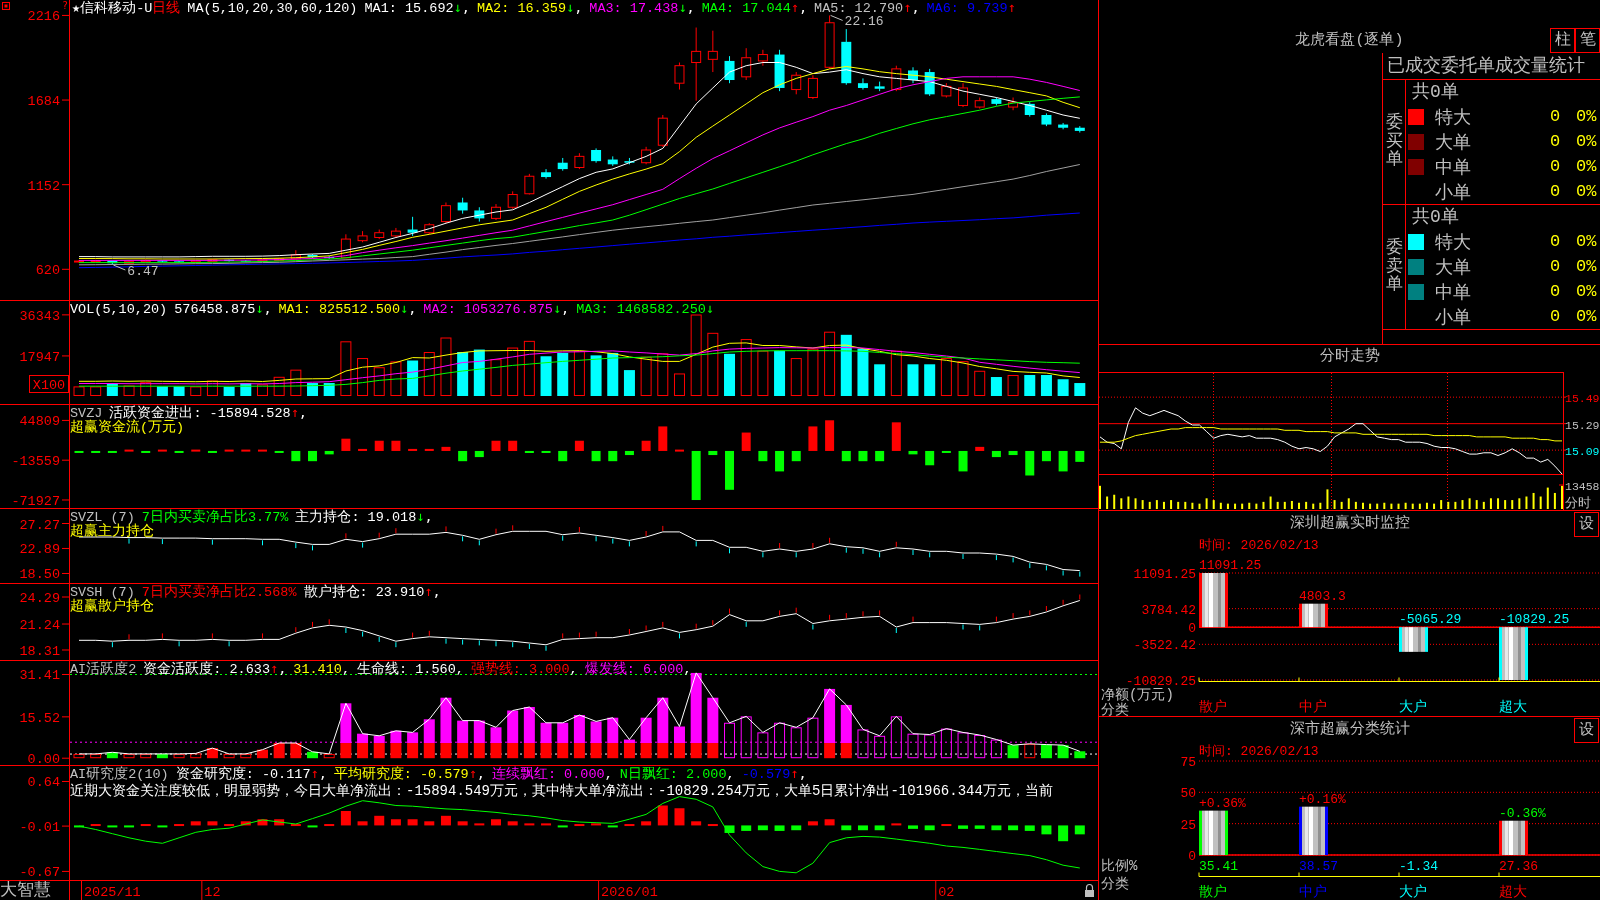  I want to click on axis-label: 1152, so click(43, 186).